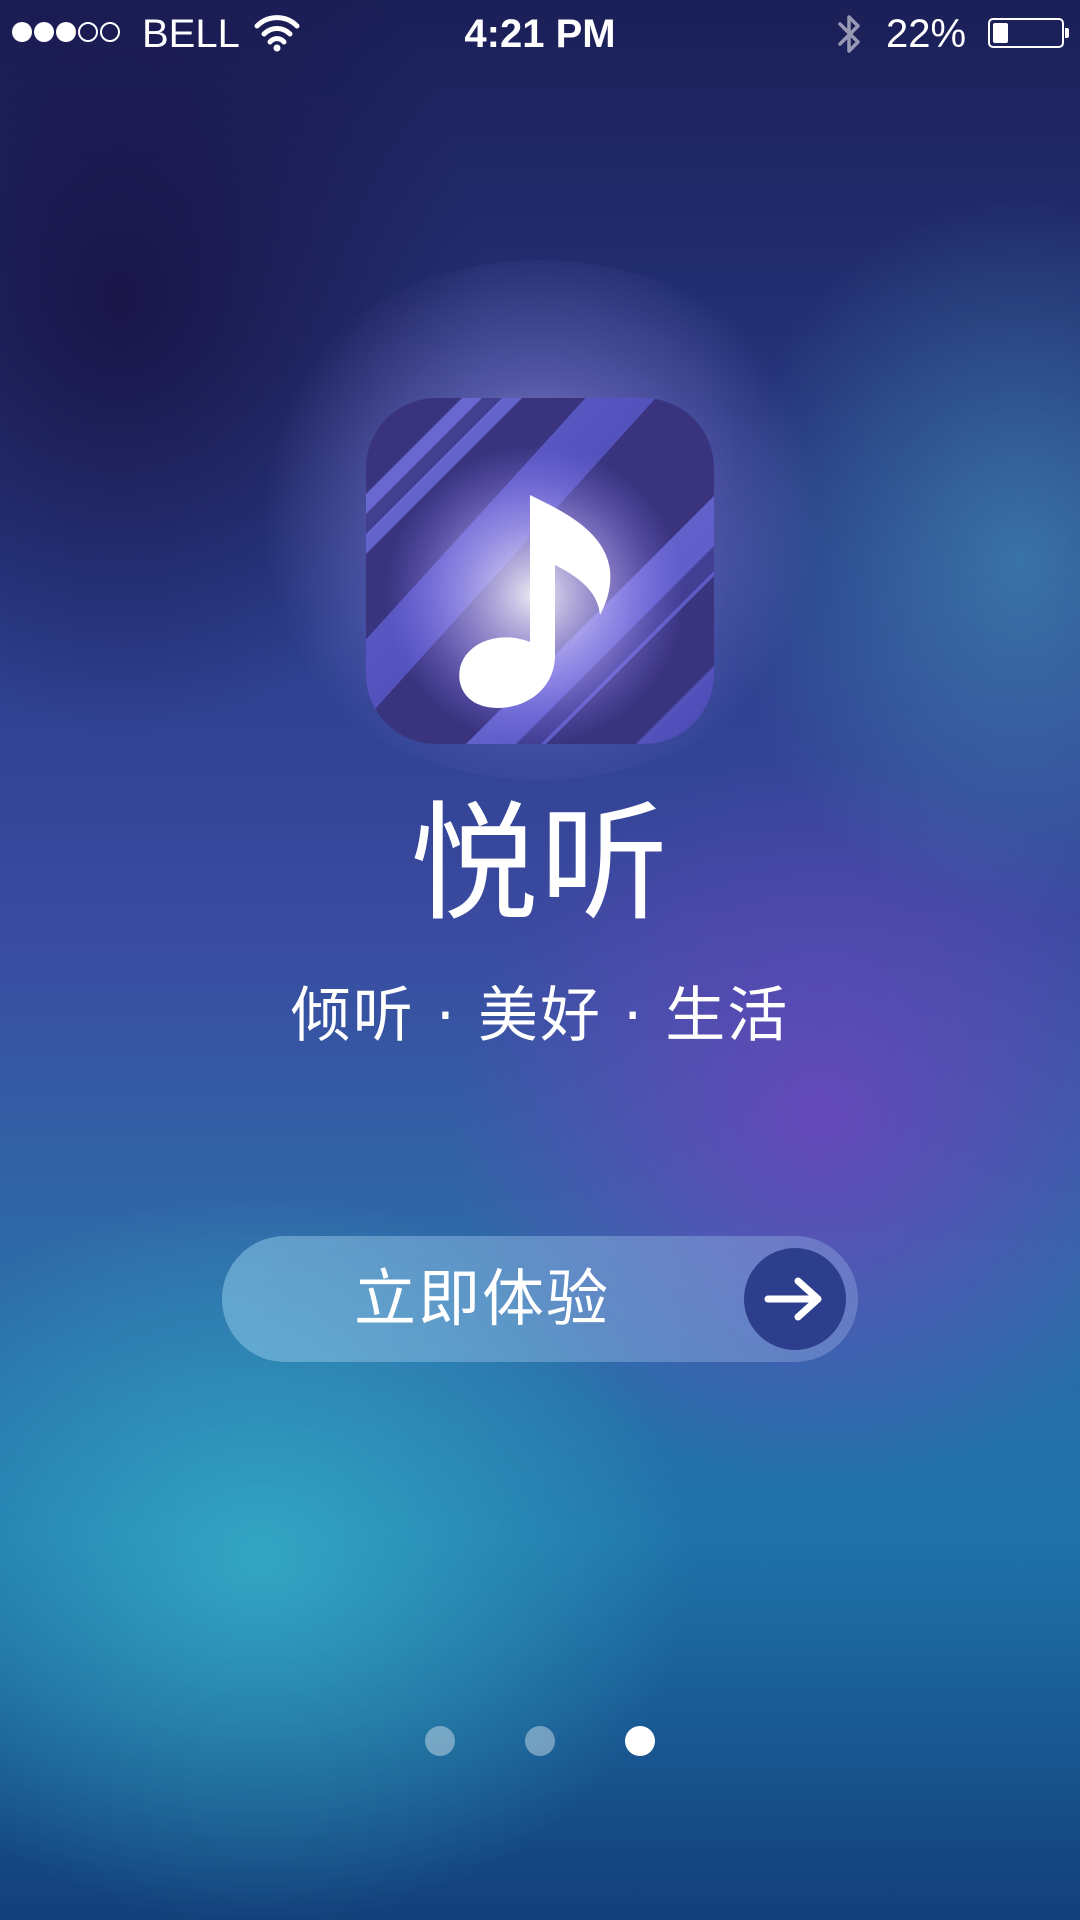 Image resolution: width=1080 pixels, height=1920 pixels. I want to click on music-note-icon, so click(540, 570).